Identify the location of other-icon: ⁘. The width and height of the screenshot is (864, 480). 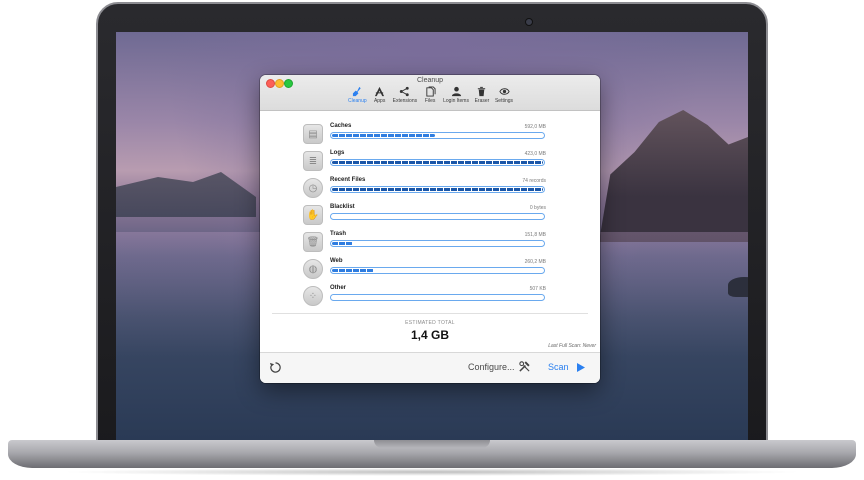
(313, 296).